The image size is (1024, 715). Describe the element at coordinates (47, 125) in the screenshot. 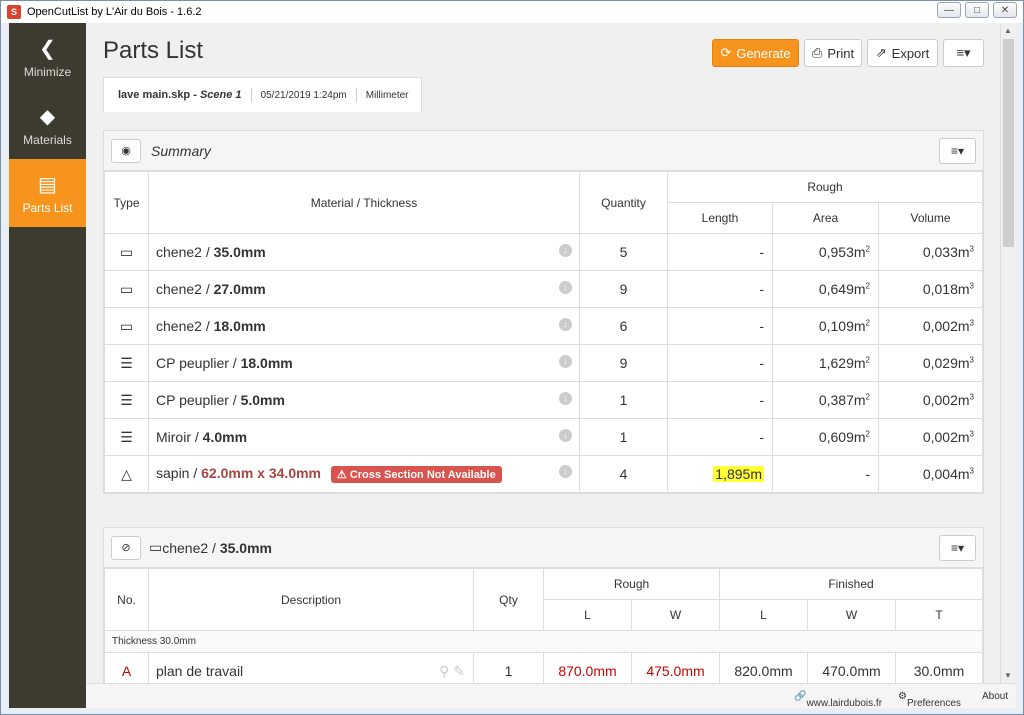

I see `sidebar-item-materials: ◆ Materials` at that location.